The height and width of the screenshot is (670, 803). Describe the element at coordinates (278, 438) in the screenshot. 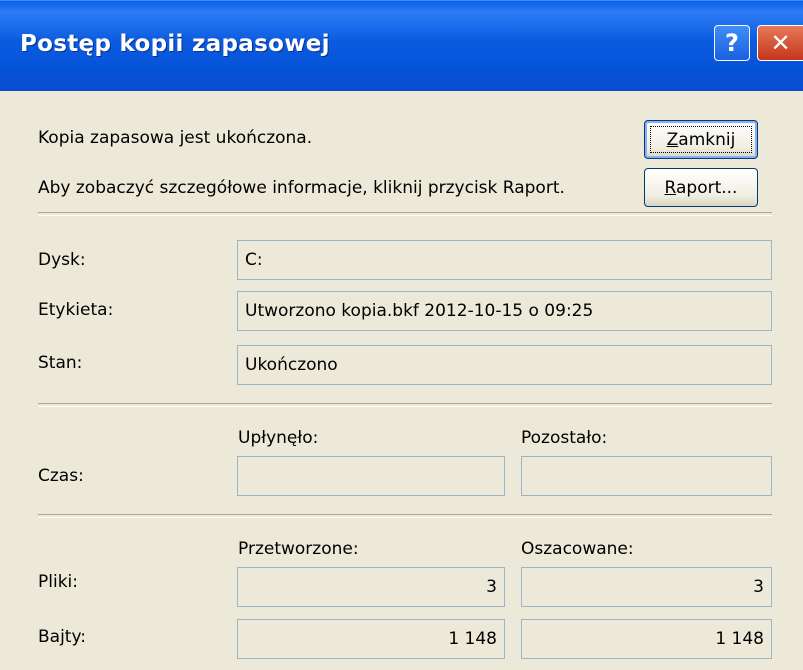

I see `elapsed-header: Upłynęło:` at that location.